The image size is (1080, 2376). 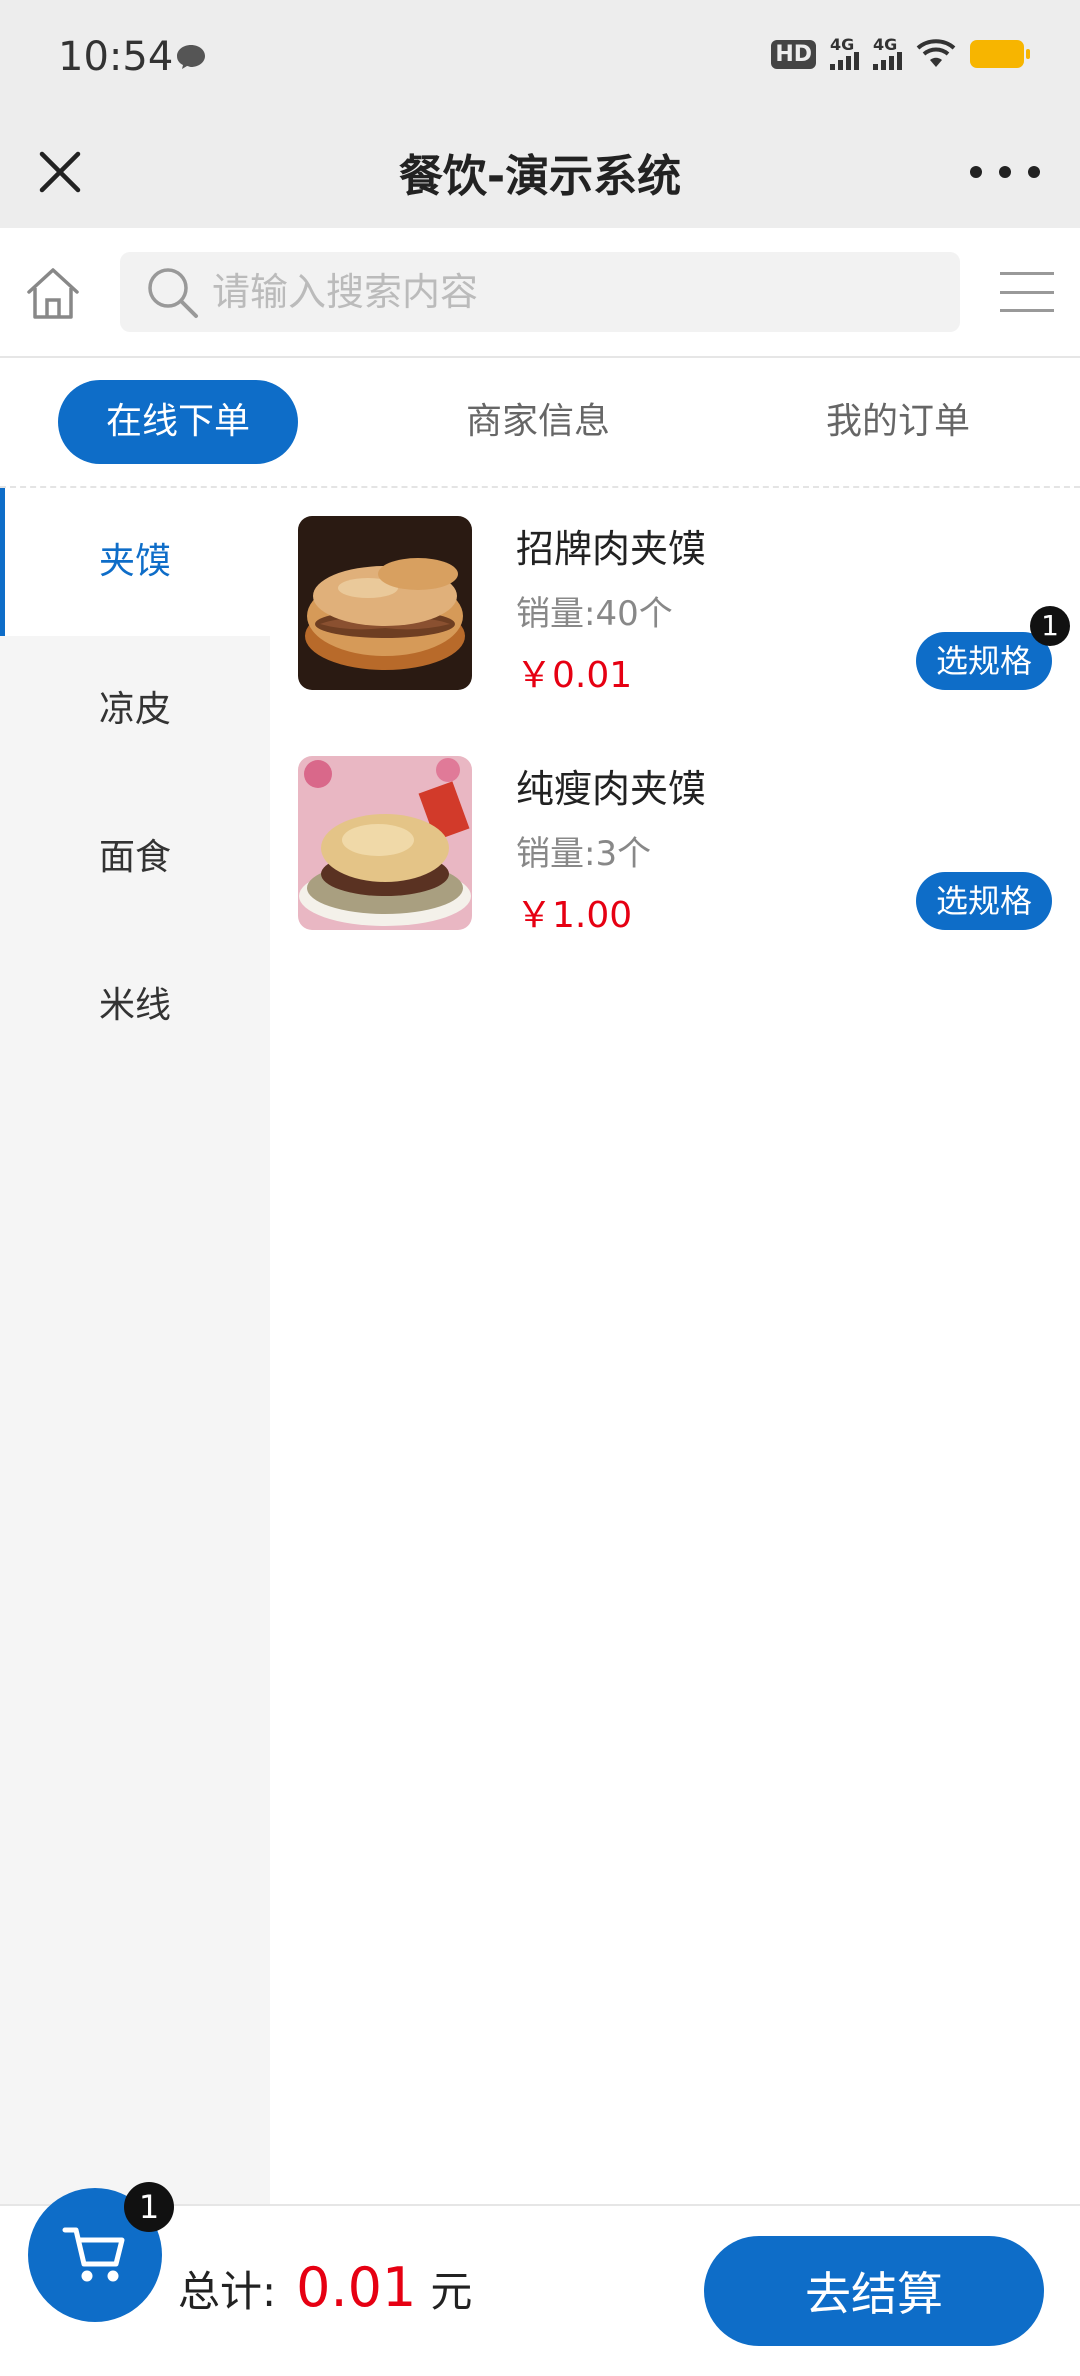 I want to click on total-label: 总计:, so click(x=227, y=2291).